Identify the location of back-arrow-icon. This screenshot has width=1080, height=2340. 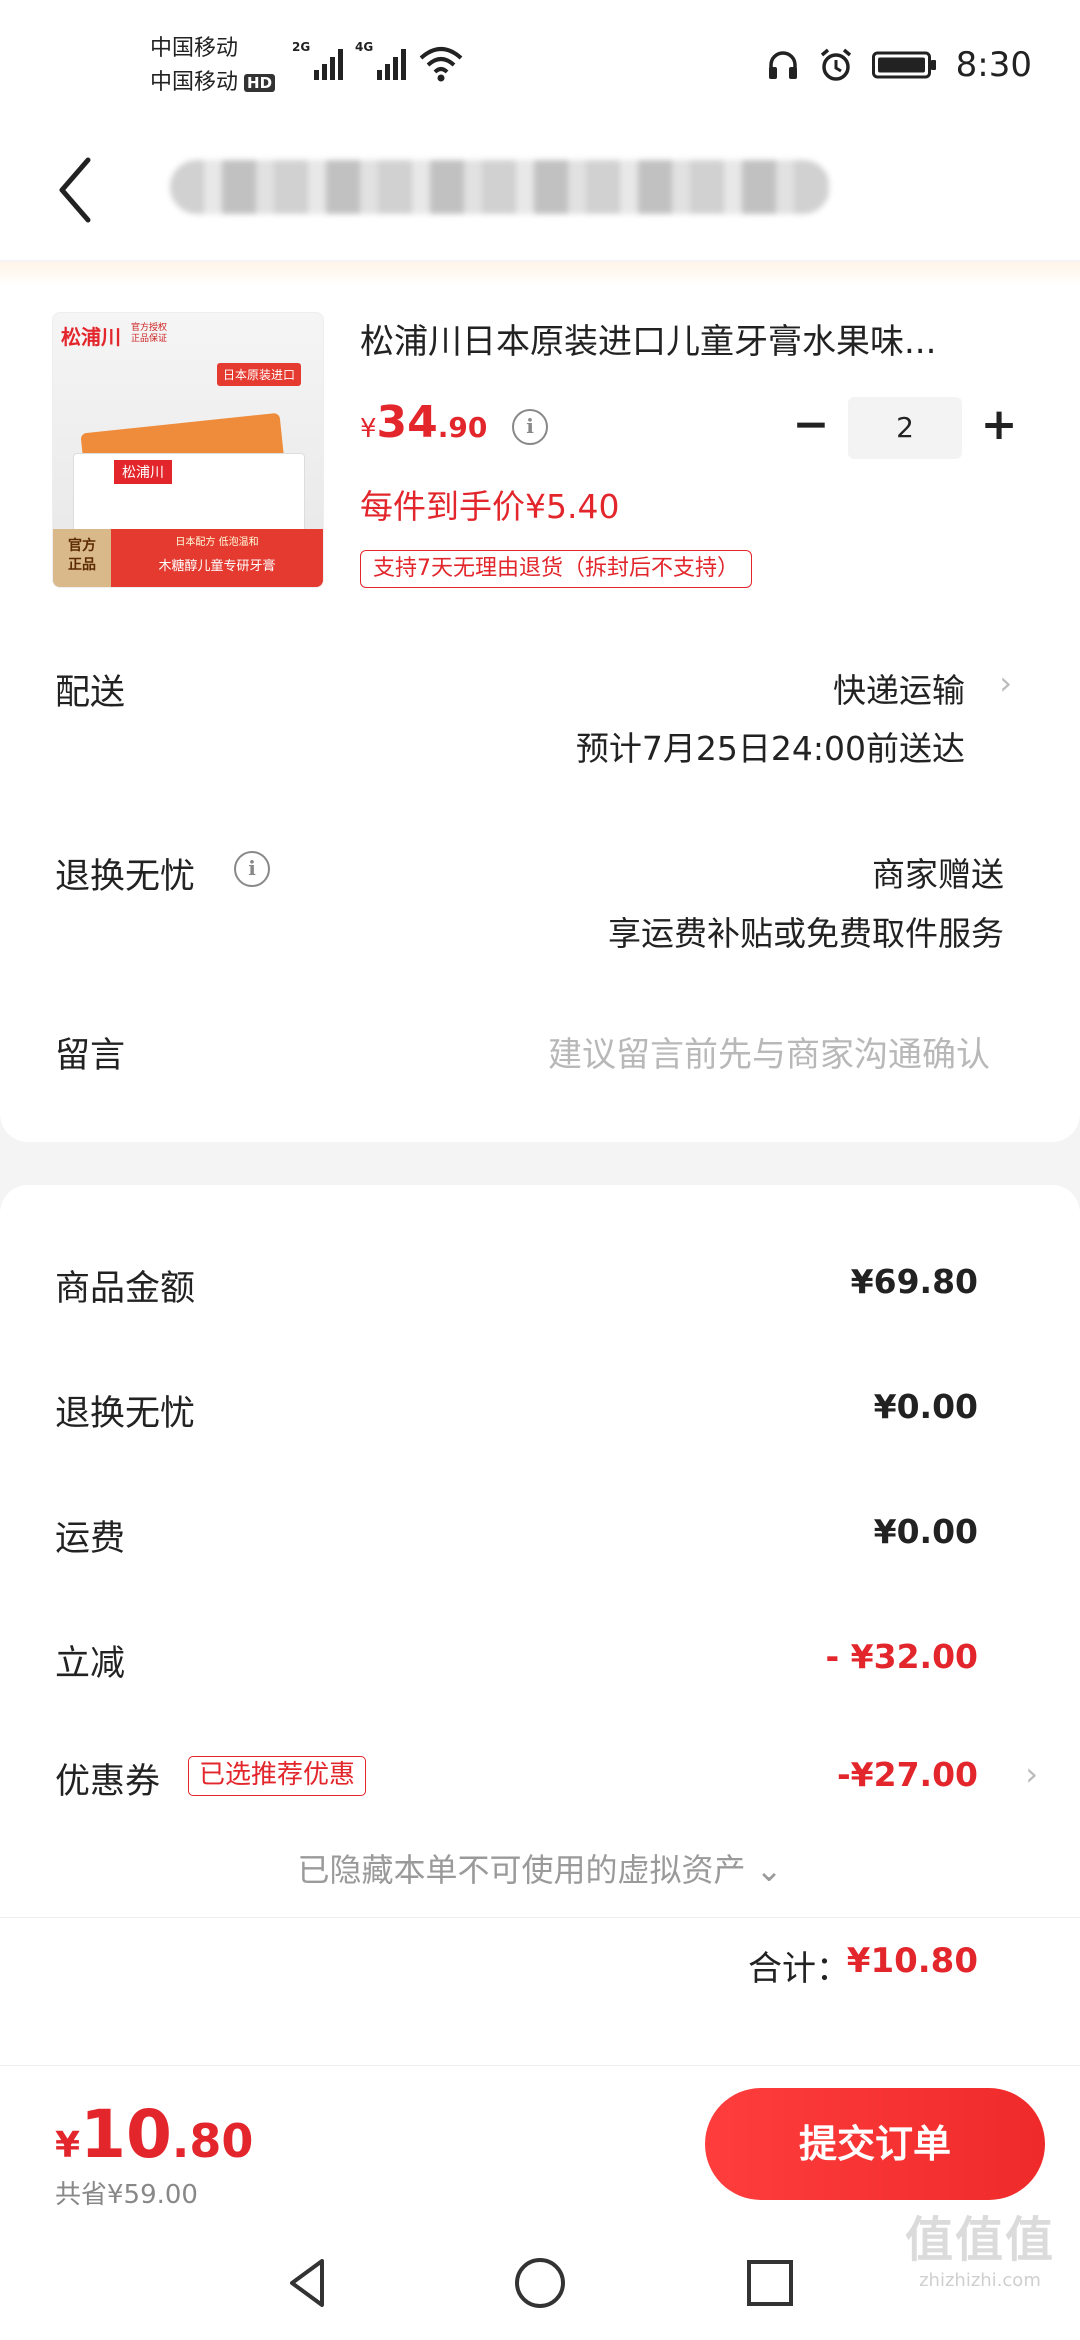
(80, 190).